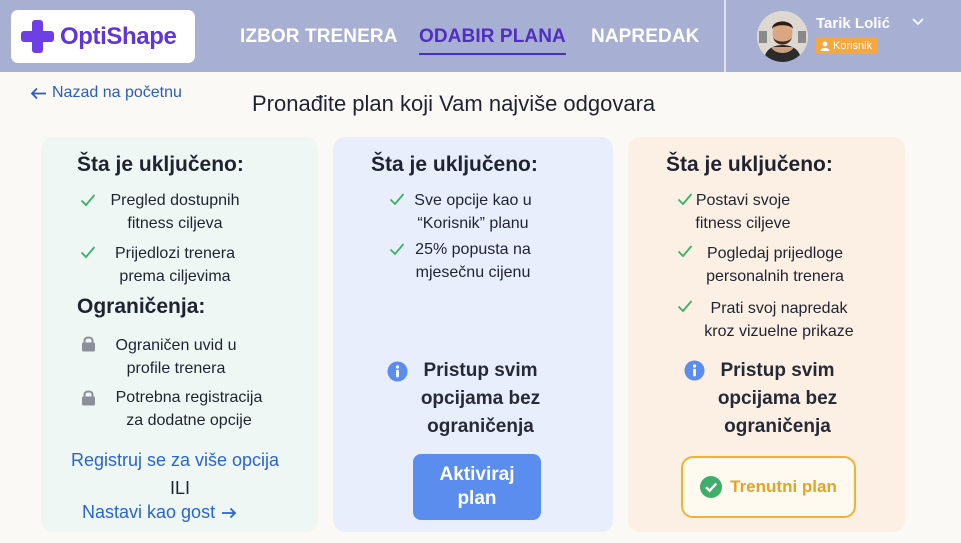 This screenshot has height=543, width=961. I want to click on included-item: Prijedlozi trenera prema ciljevima, so click(175, 265).